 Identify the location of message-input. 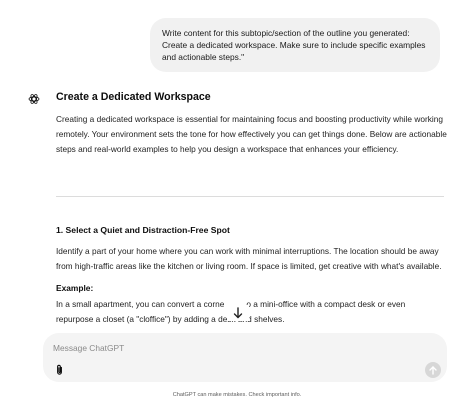
(223, 348).